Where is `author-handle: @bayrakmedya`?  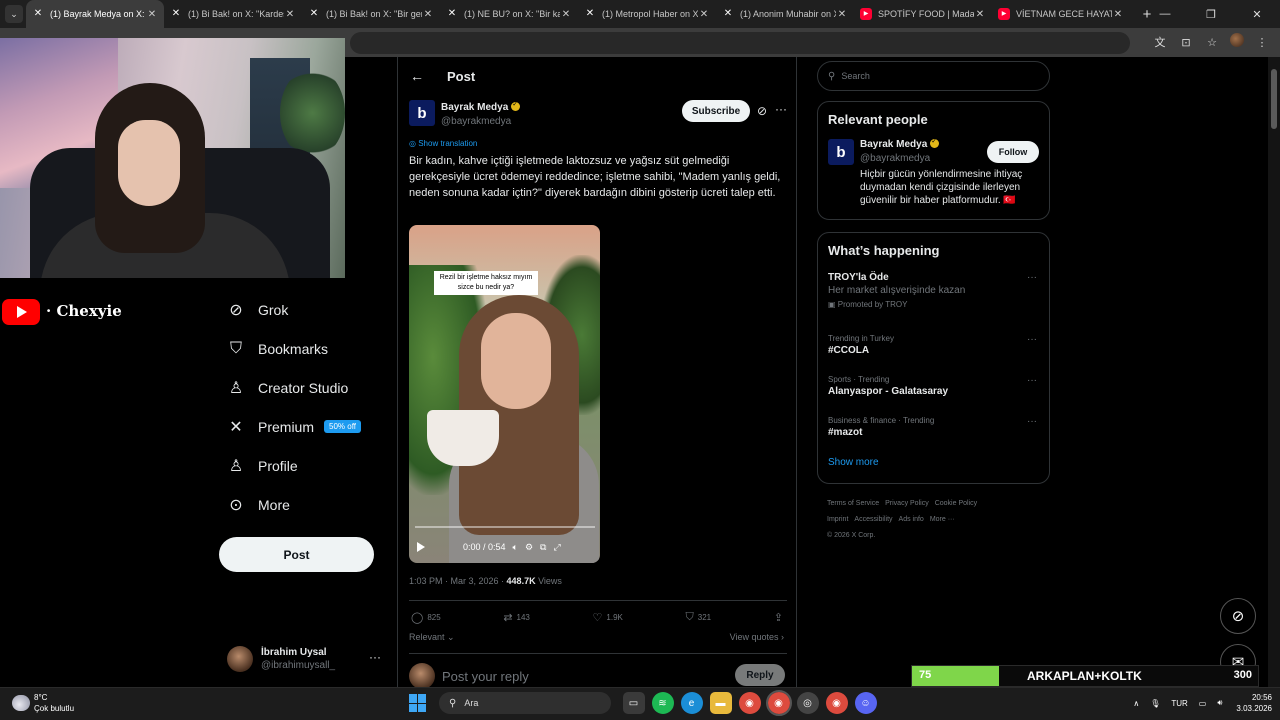 author-handle: @bayrakmedya is located at coordinates (476, 121).